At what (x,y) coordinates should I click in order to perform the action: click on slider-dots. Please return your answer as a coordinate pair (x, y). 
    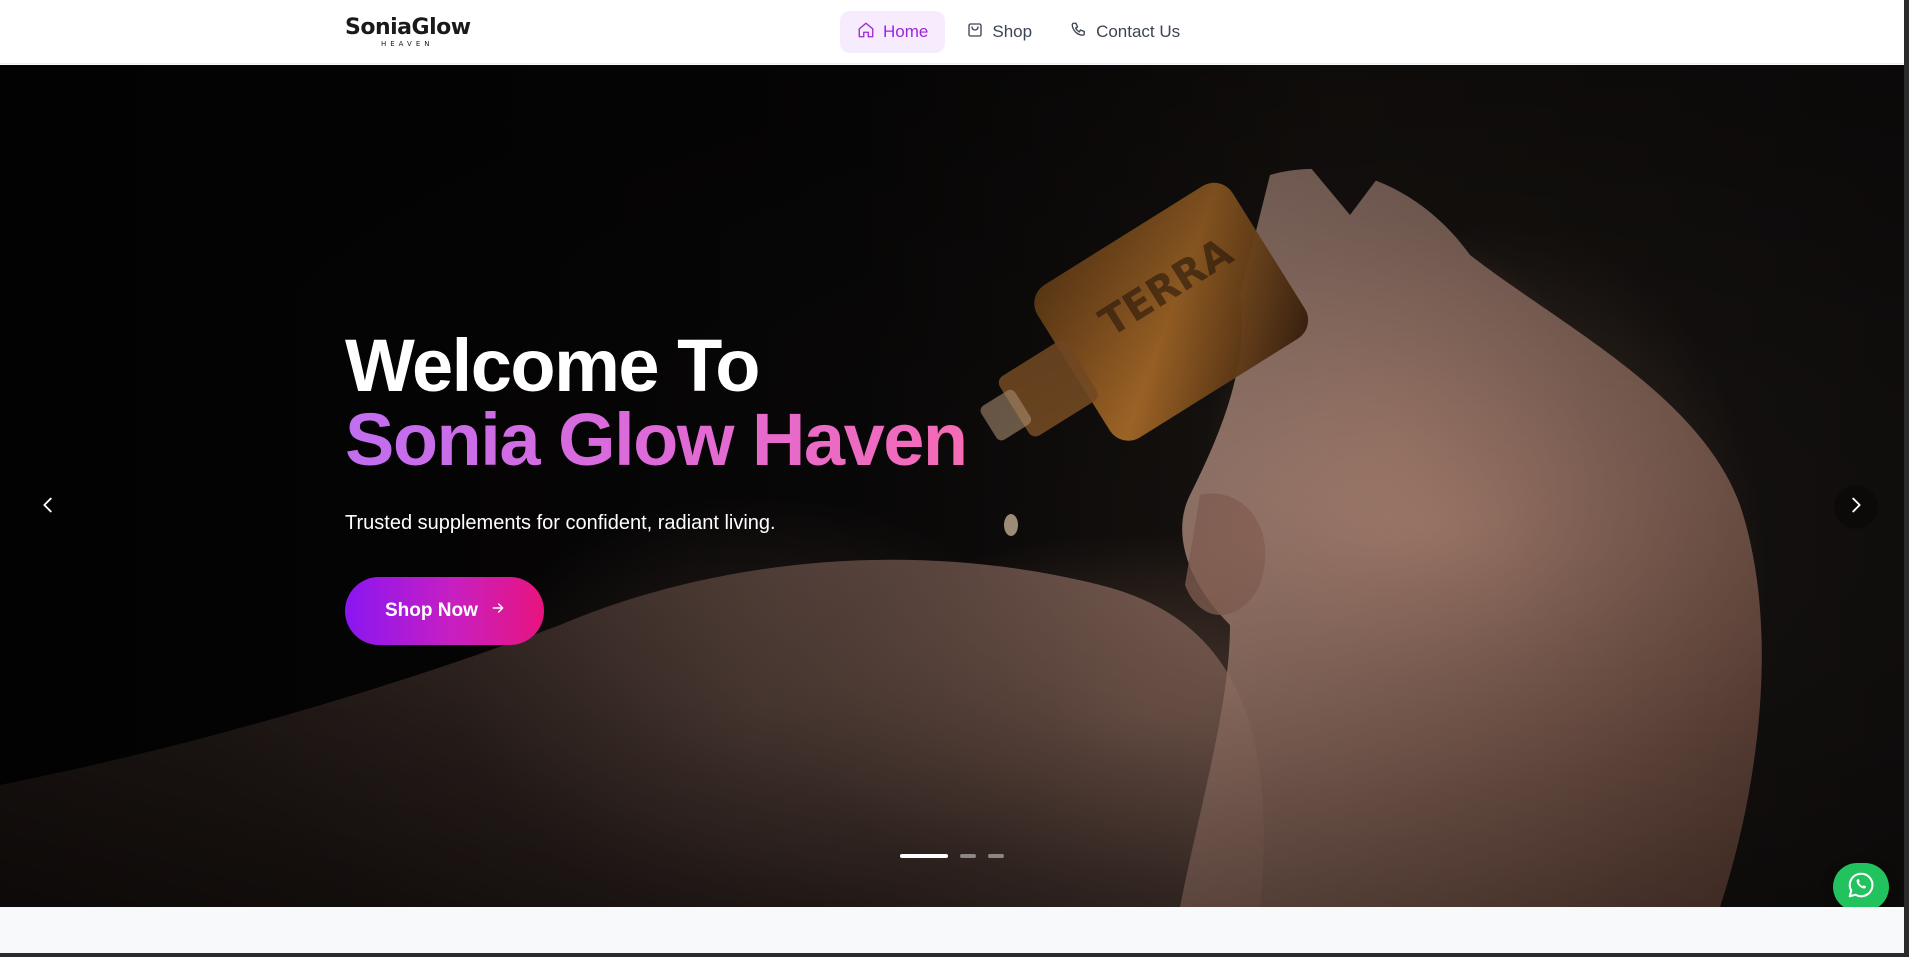
    Looking at the image, I should click on (952, 856).